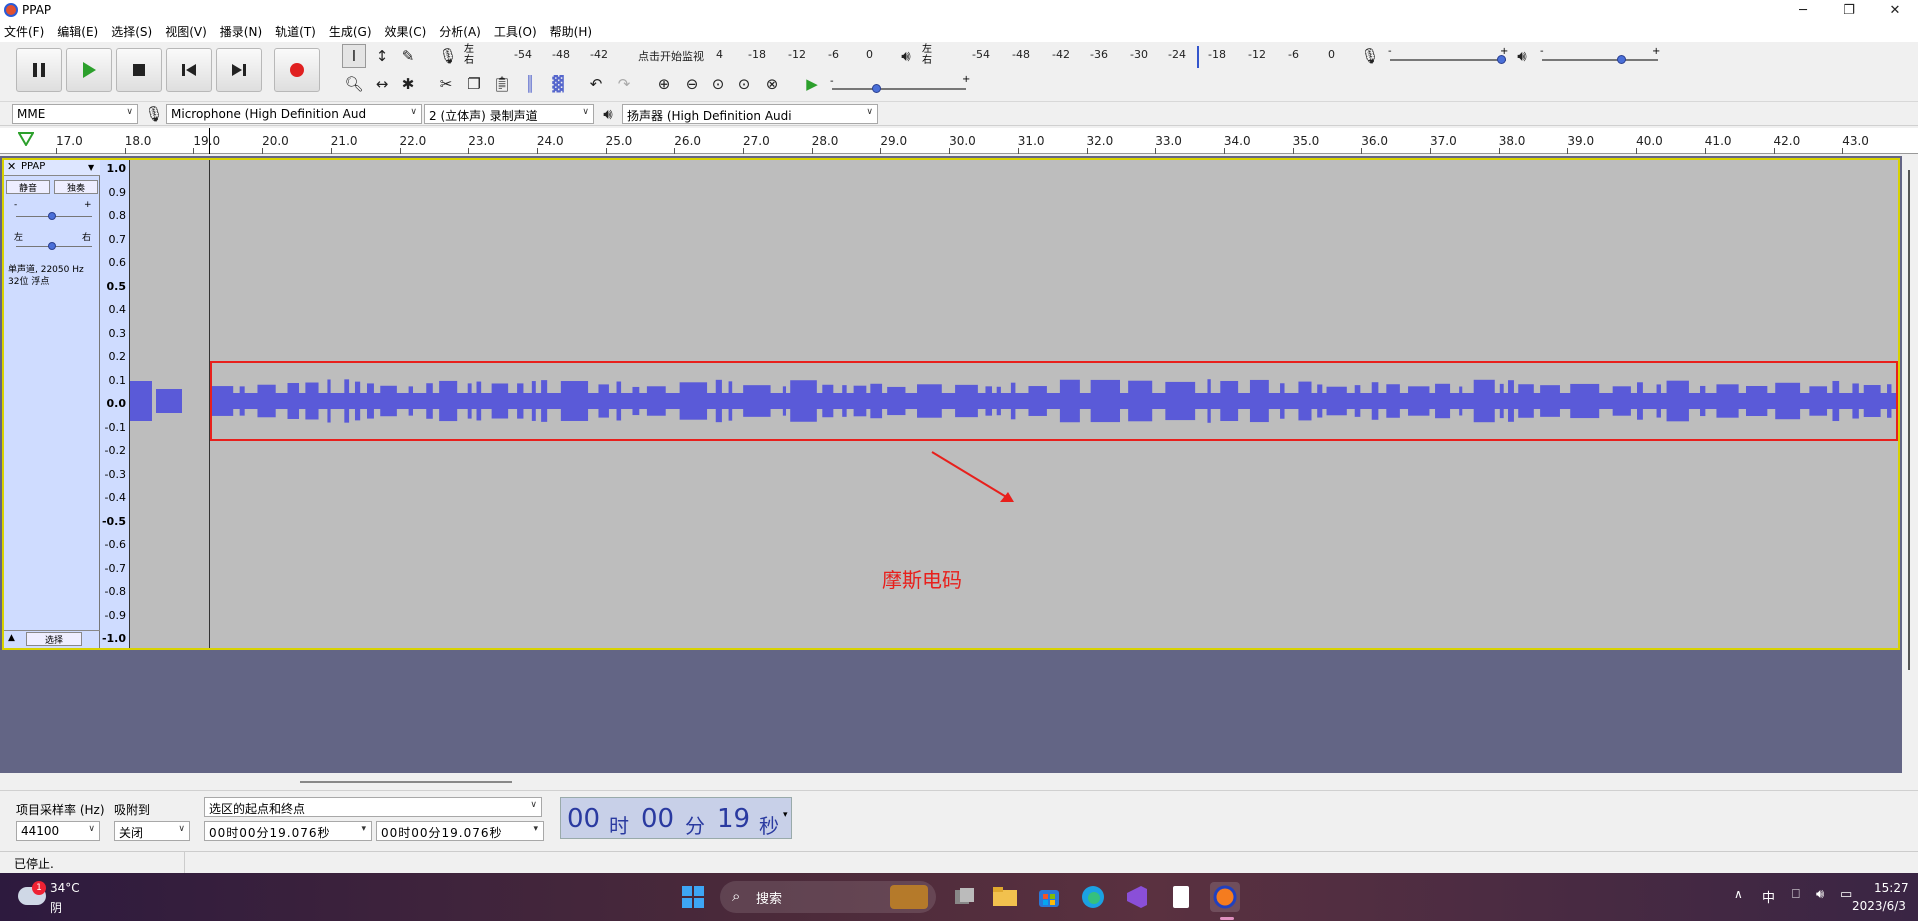  What do you see at coordinates (1600, 60) in the screenshot?
I see `play-volume-slider` at bounding box center [1600, 60].